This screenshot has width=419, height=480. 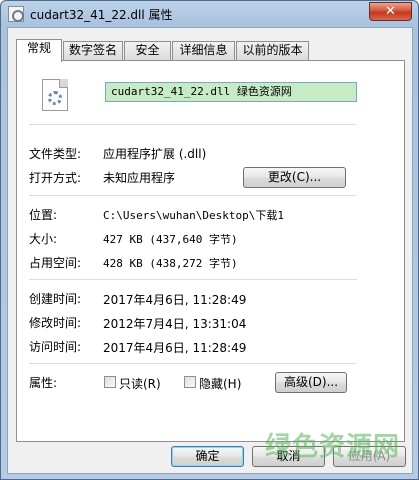 What do you see at coordinates (190, 382) in the screenshot?
I see `hidden-checkbox` at bounding box center [190, 382].